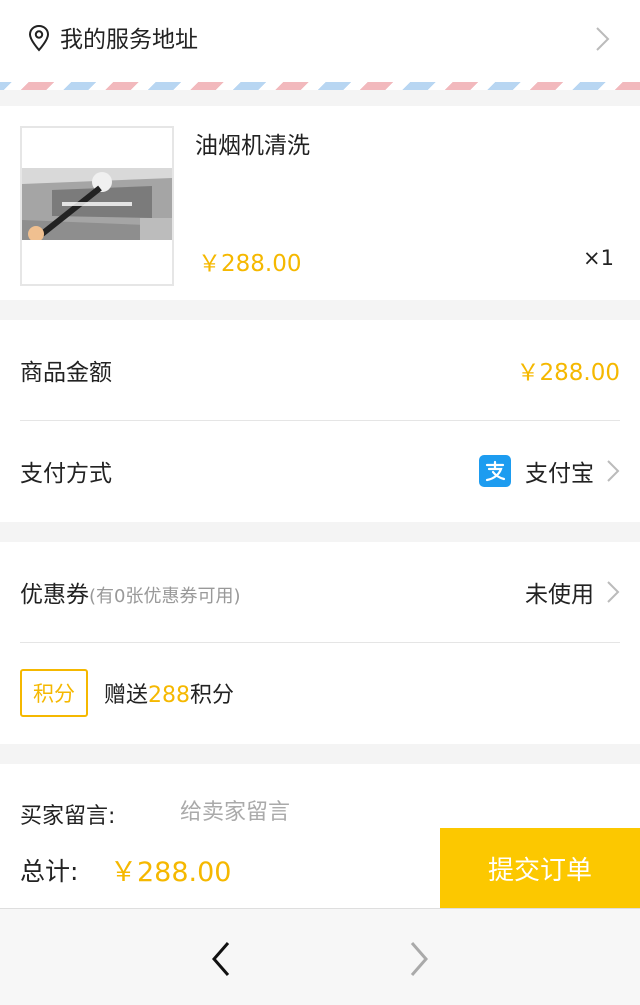  Describe the element at coordinates (221, 959) in the screenshot. I see `back-arrow-icon` at that location.